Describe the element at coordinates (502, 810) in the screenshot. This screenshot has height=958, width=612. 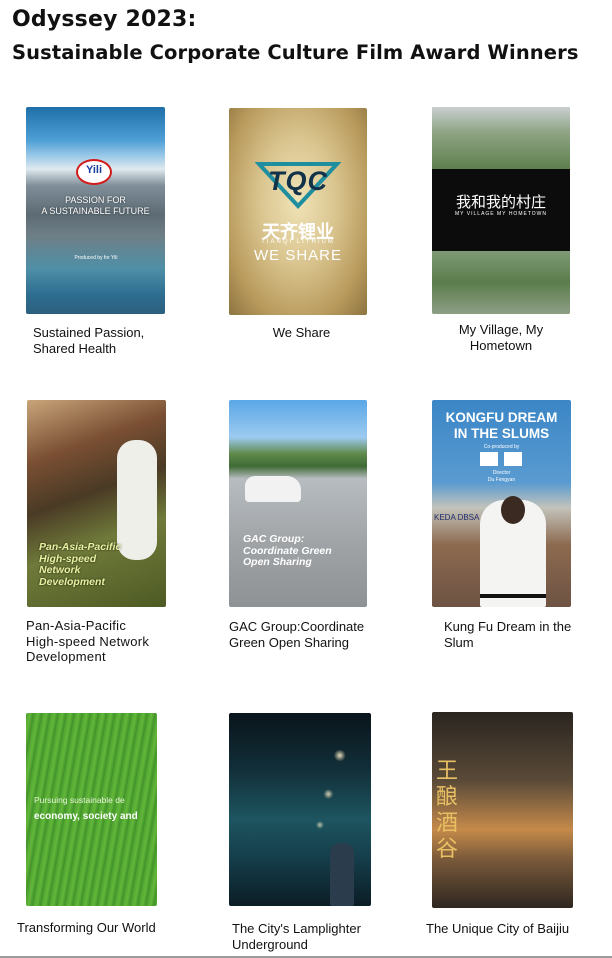
I see `poster-baijiu: 王酿酒谷` at that location.